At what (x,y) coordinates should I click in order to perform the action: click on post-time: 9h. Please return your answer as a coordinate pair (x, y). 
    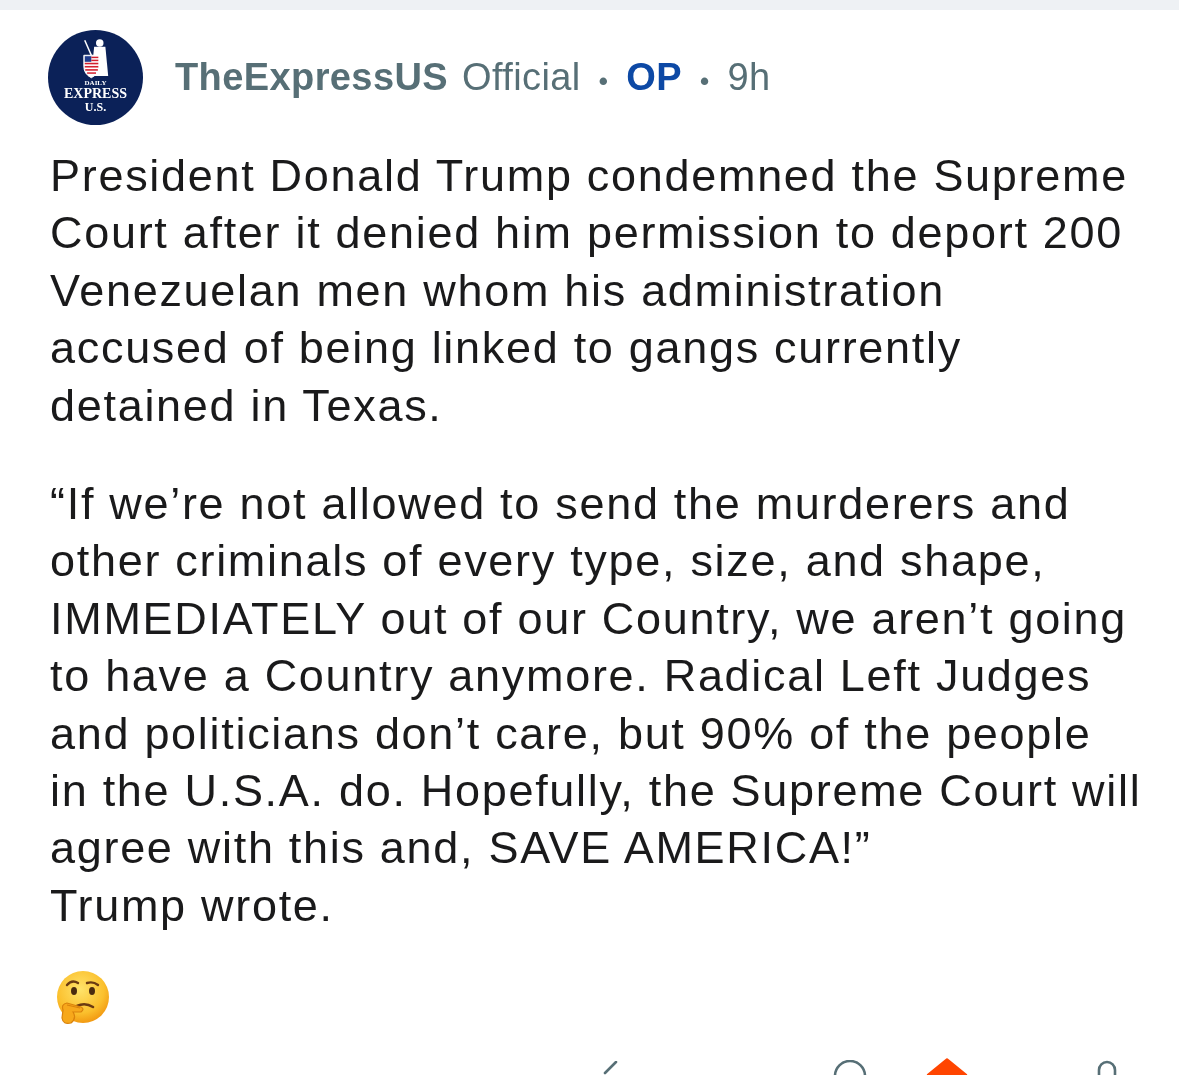
    Looking at the image, I should click on (749, 77).